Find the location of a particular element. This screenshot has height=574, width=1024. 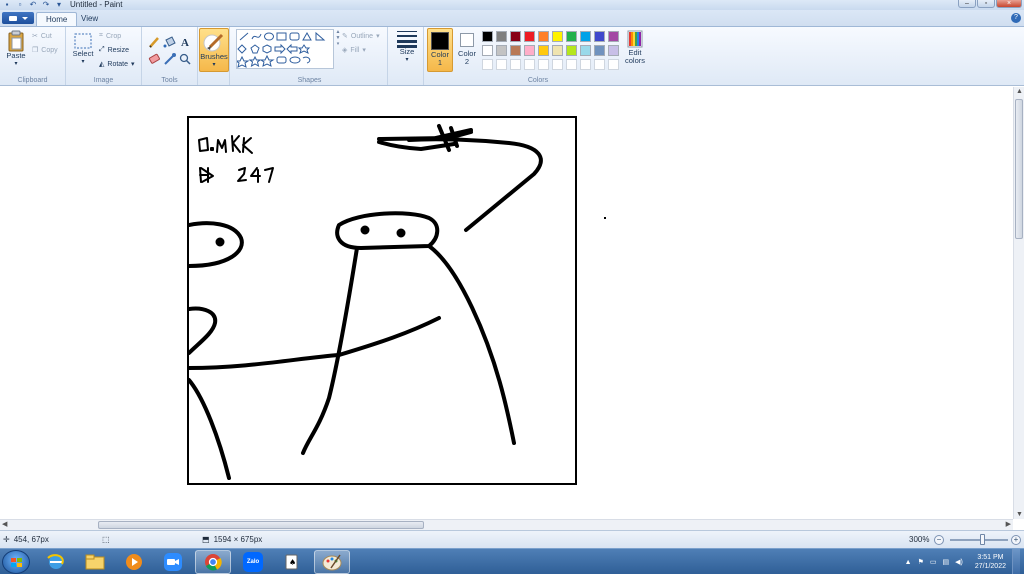

outline-button: ✎ Outline ▾ is located at coordinates (361, 36).